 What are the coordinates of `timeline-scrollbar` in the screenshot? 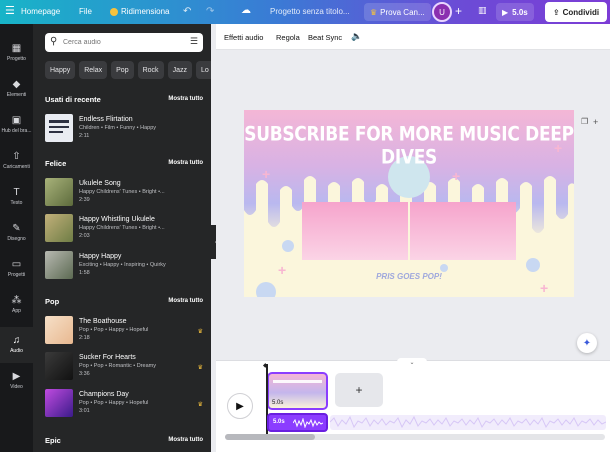 It's located at (415, 437).